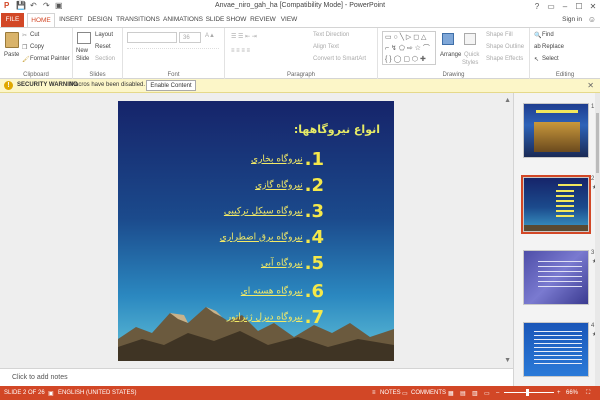 This screenshot has width=600, height=400. Describe the element at coordinates (504, 59) in the screenshot. I see `shape-effects-button: Shape Effects` at that location.